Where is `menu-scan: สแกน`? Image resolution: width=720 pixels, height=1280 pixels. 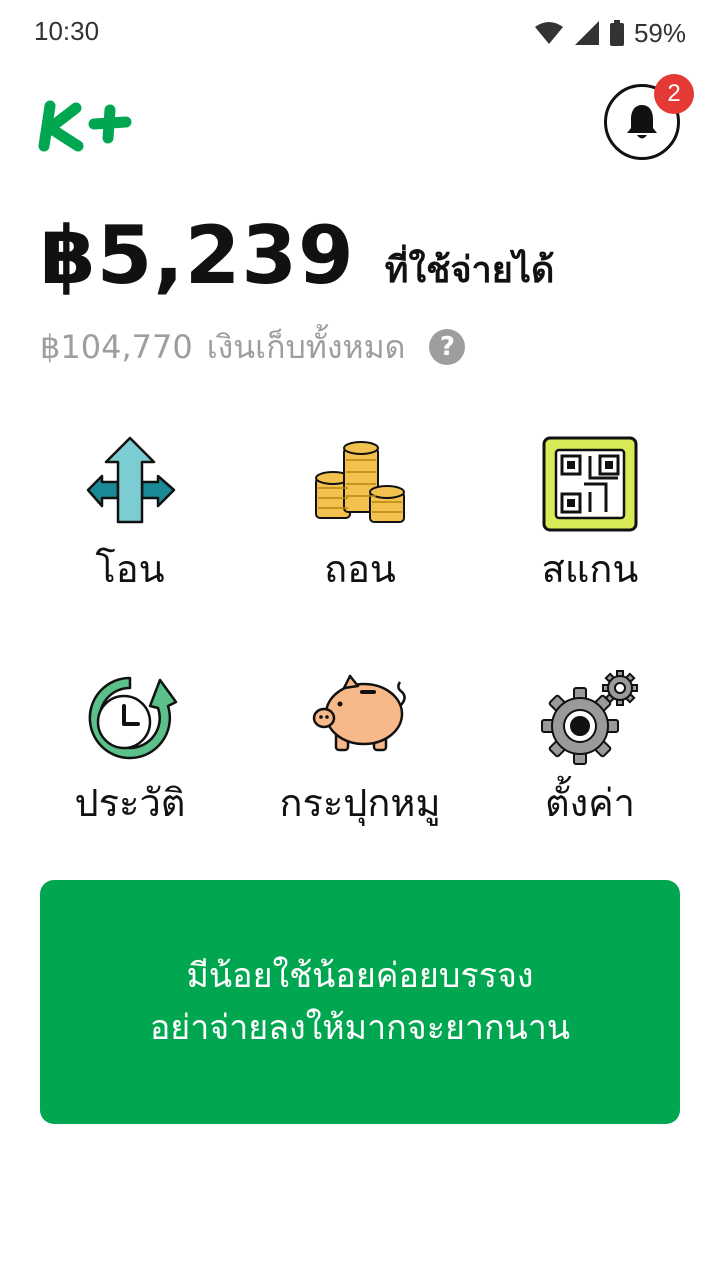
menu-scan: สแกน is located at coordinates (590, 524).